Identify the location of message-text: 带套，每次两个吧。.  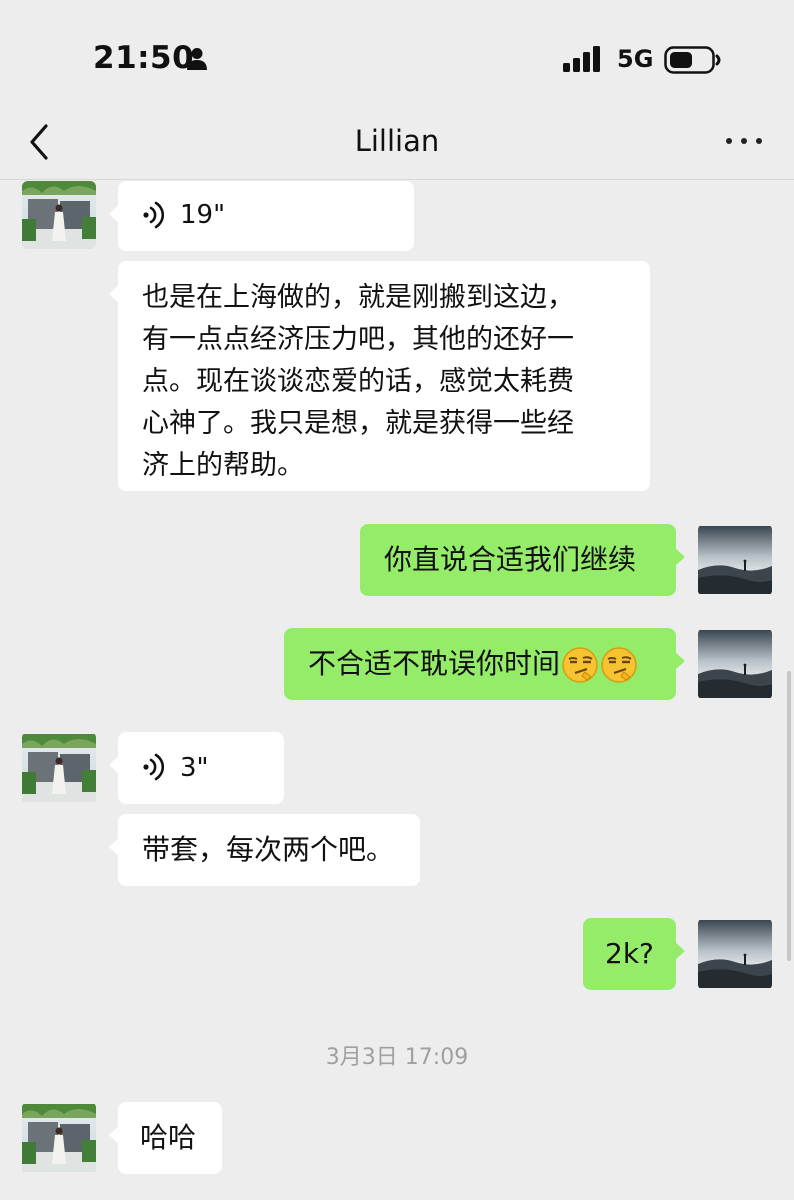
(268, 849).